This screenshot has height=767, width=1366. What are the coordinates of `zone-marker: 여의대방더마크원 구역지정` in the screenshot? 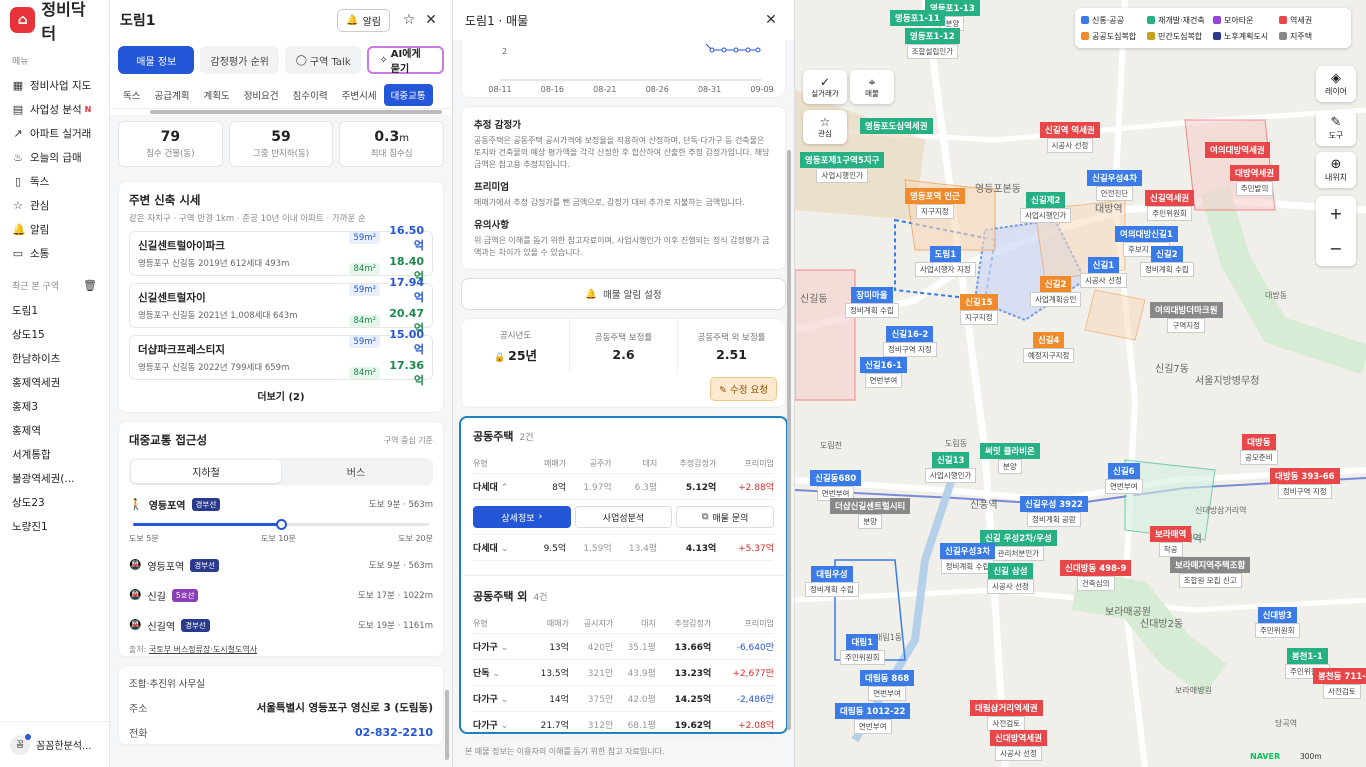 It's located at (1186, 317).